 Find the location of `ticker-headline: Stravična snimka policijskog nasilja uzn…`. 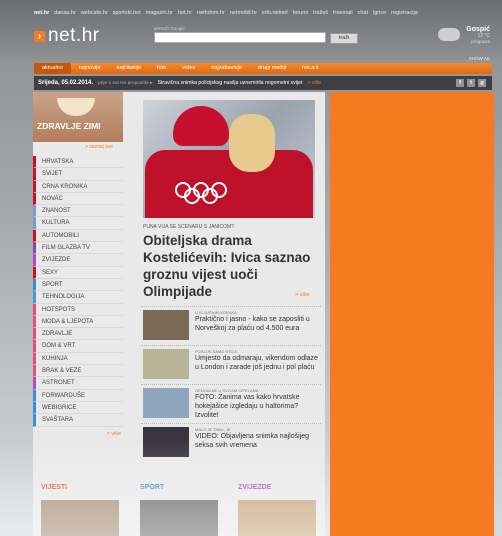

ticker-headline: Stravična snimka policijskog nasilja uzn… is located at coordinates (229, 83).